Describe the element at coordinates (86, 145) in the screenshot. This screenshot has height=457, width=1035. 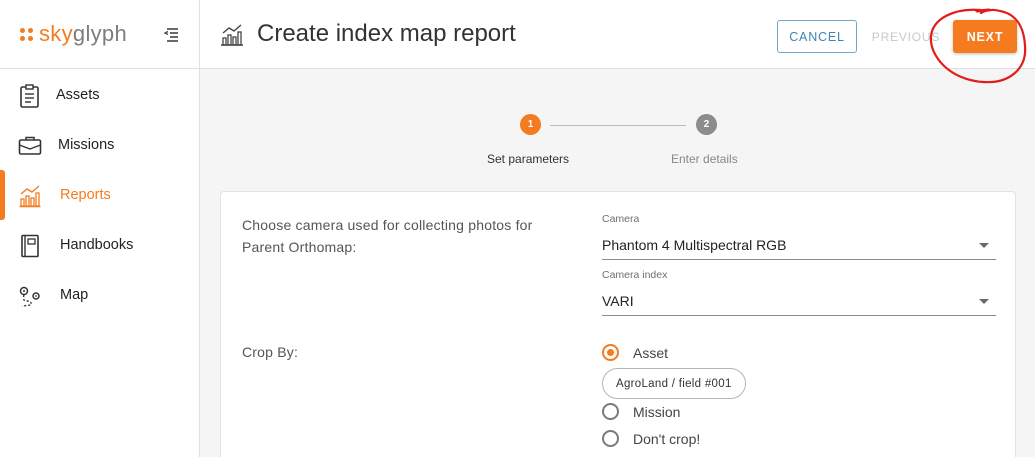
I see `sidebar-item-label: Missions` at that location.